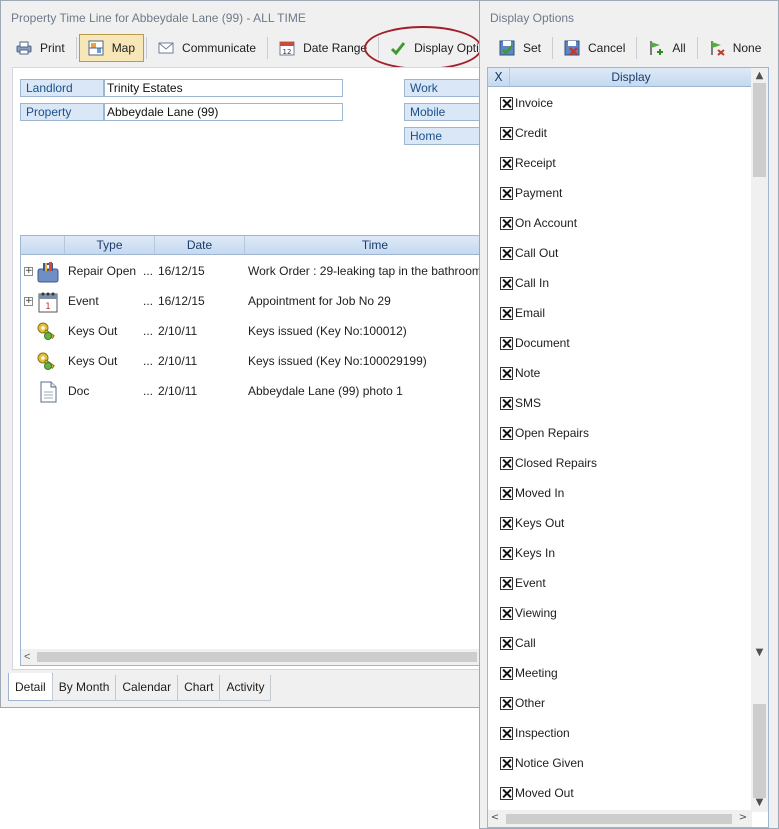 This screenshot has height=829, width=779. What do you see at coordinates (200, 245) in the screenshot?
I see `column-header-date: Date` at bounding box center [200, 245].